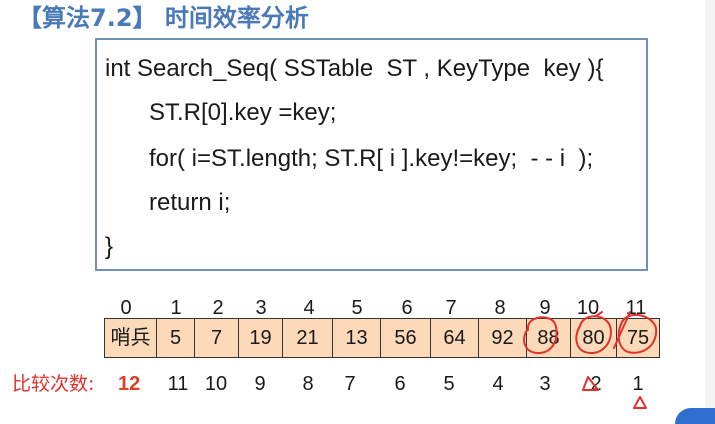 The width and height of the screenshot is (715, 424). What do you see at coordinates (218, 308) in the screenshot?
I see `array-index: 2` at bounding box center [218, 308].